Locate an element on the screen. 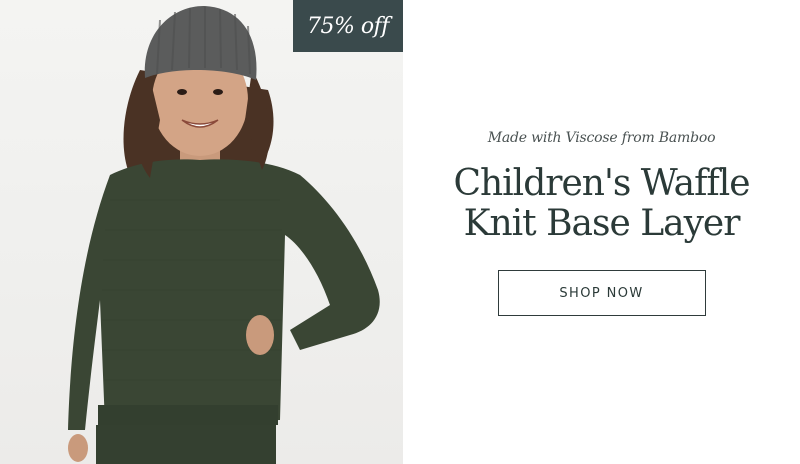 This screenshot has height=464, width=800. discount-badge: 75% off is located at coordinates (348, 26).